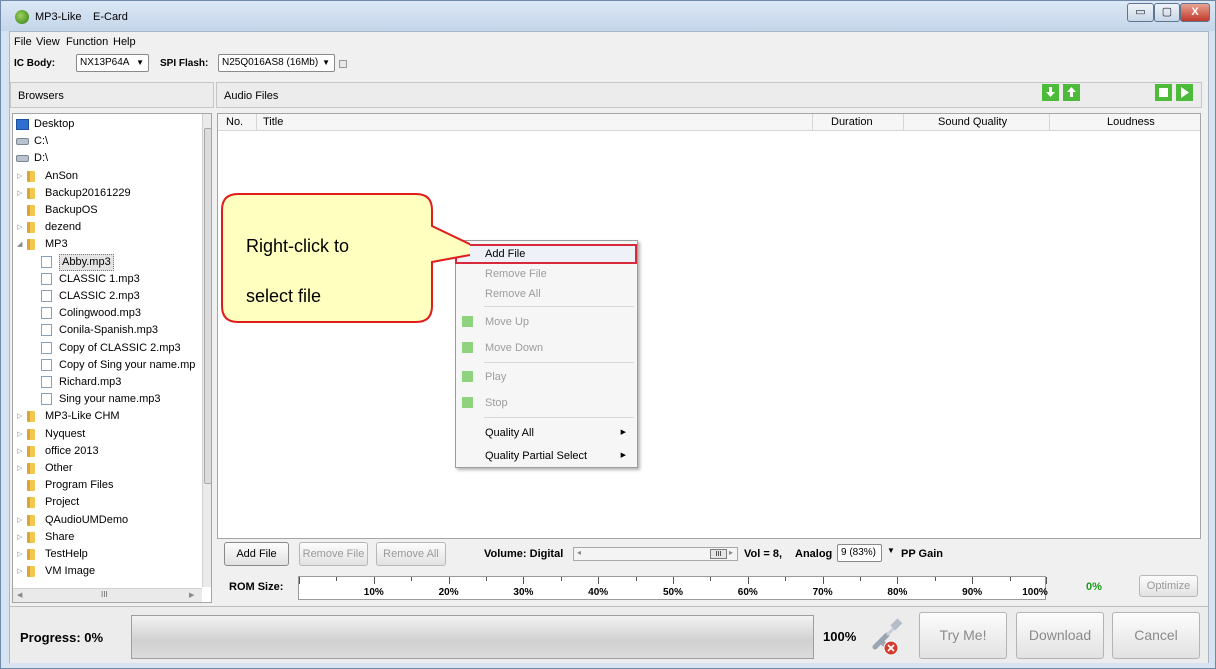 The image size is (1216, 669). What do you see at coordinates (546, 348) in the screenshot?
I see `context-menu-item-move-down: Move Down` at bounding box center [546, 348].